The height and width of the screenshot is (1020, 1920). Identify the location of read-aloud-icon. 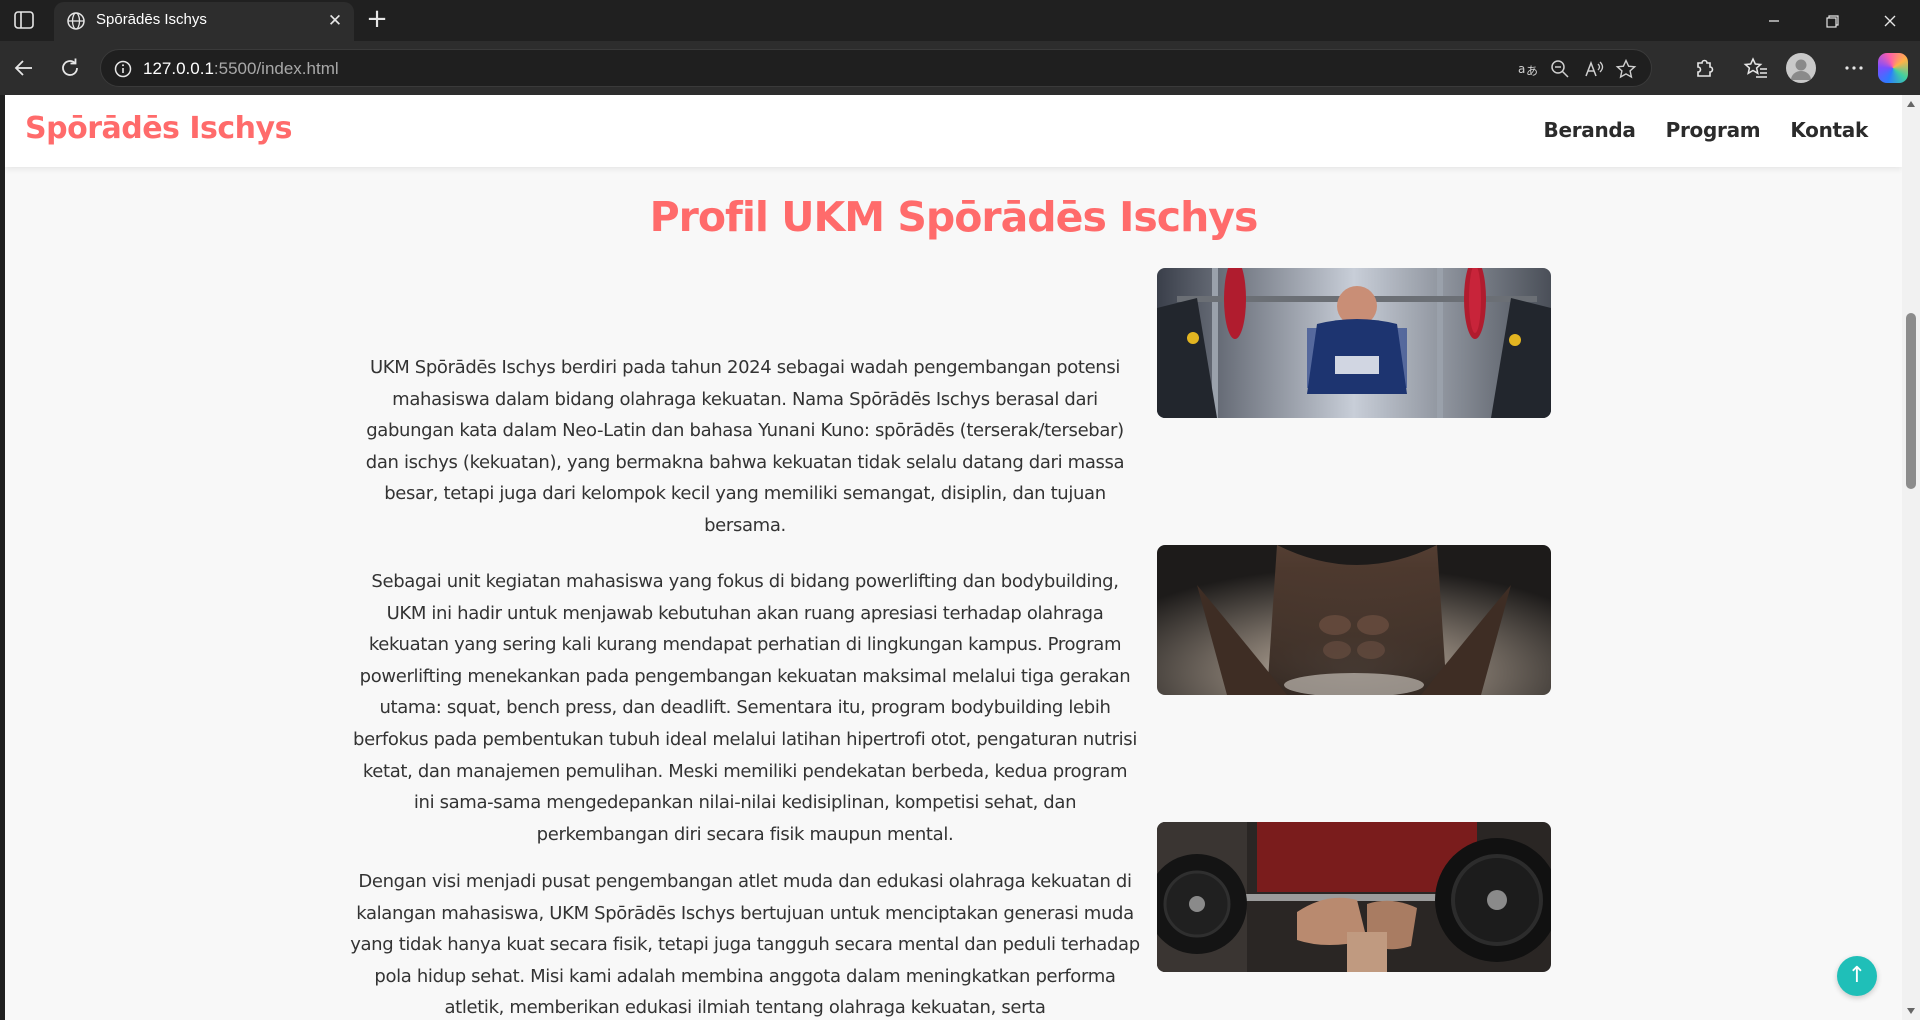
(1594, 69).